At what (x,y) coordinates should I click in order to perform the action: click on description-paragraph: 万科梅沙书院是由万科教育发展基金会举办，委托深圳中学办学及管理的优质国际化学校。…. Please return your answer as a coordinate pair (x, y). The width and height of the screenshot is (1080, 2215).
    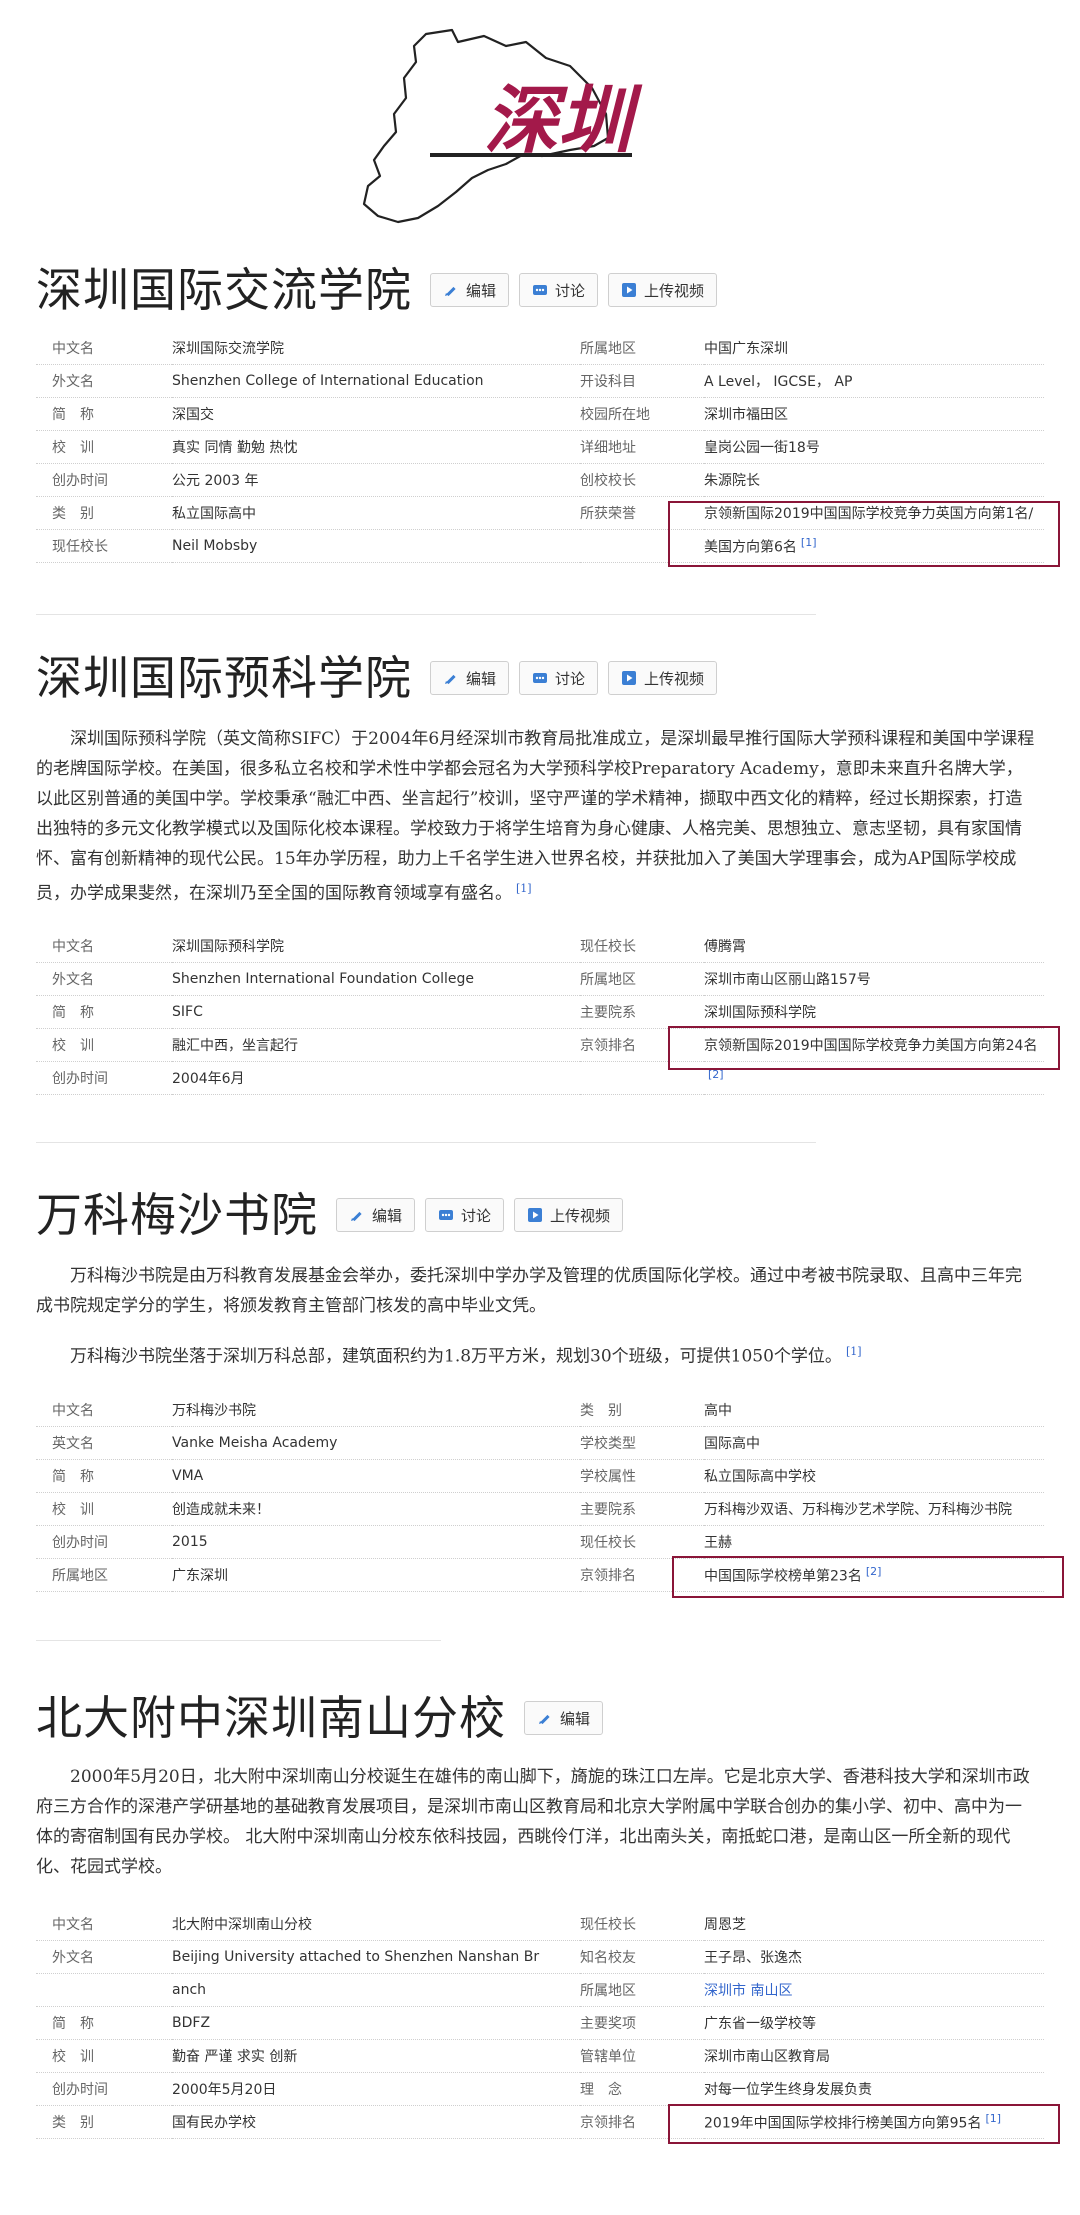
    Looking at the image, I should click on (529, 1291).